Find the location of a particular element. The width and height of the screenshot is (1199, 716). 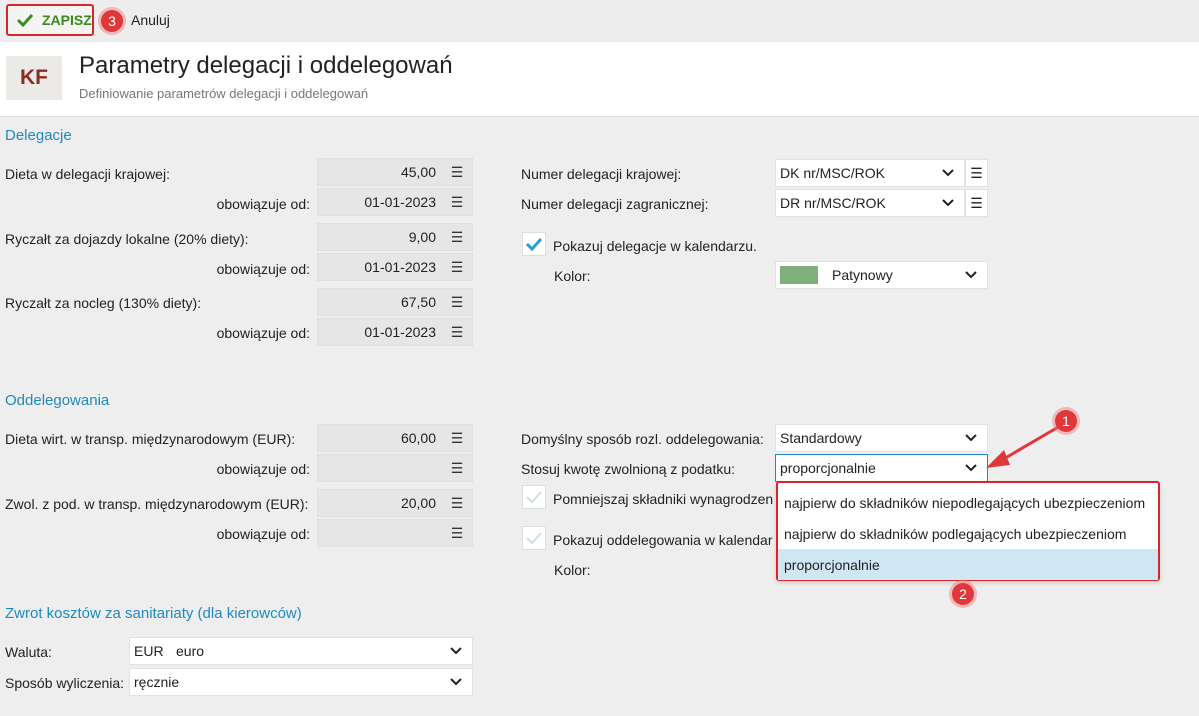

pokazuj-delegacje-checkbox is located at coordinates (534, 244).